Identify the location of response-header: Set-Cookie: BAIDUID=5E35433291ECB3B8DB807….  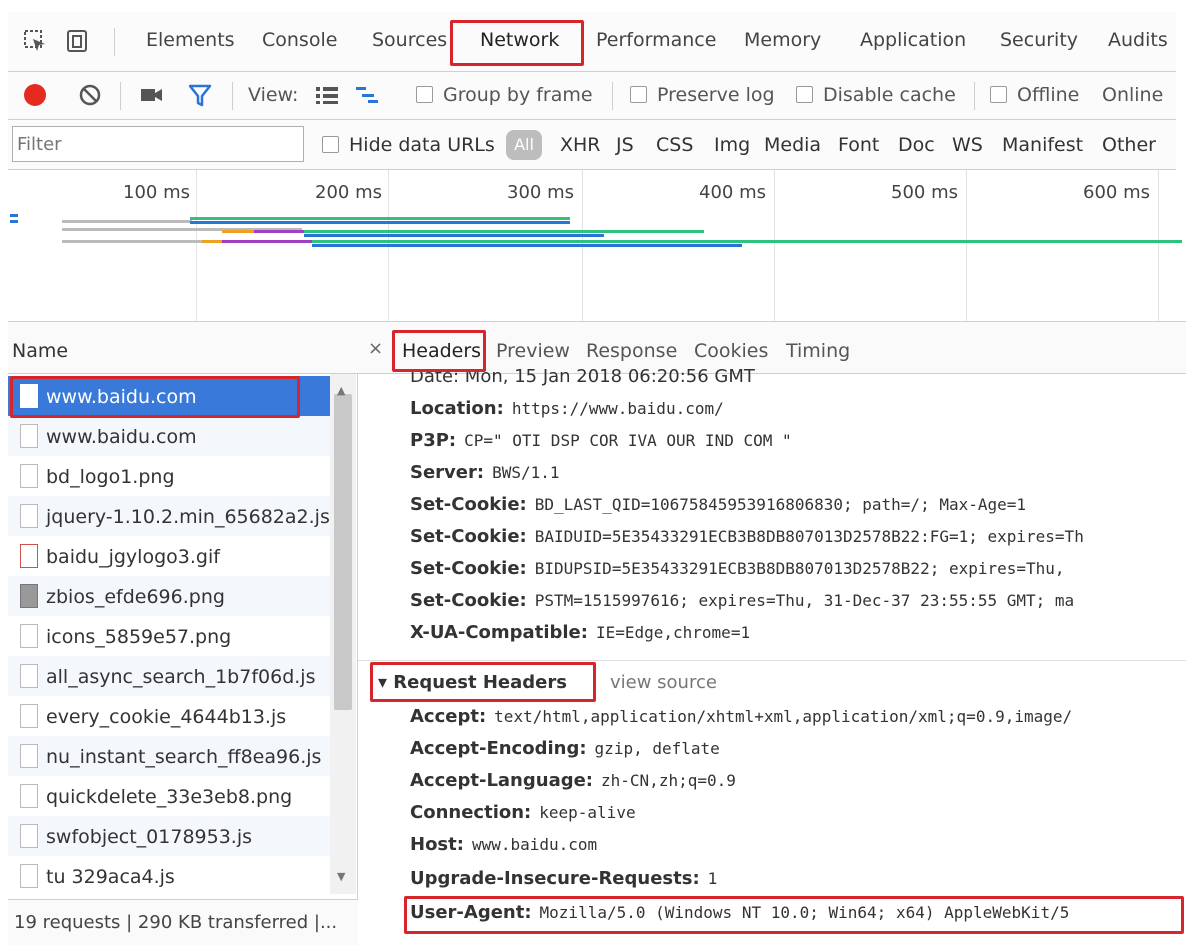
(747, 536).